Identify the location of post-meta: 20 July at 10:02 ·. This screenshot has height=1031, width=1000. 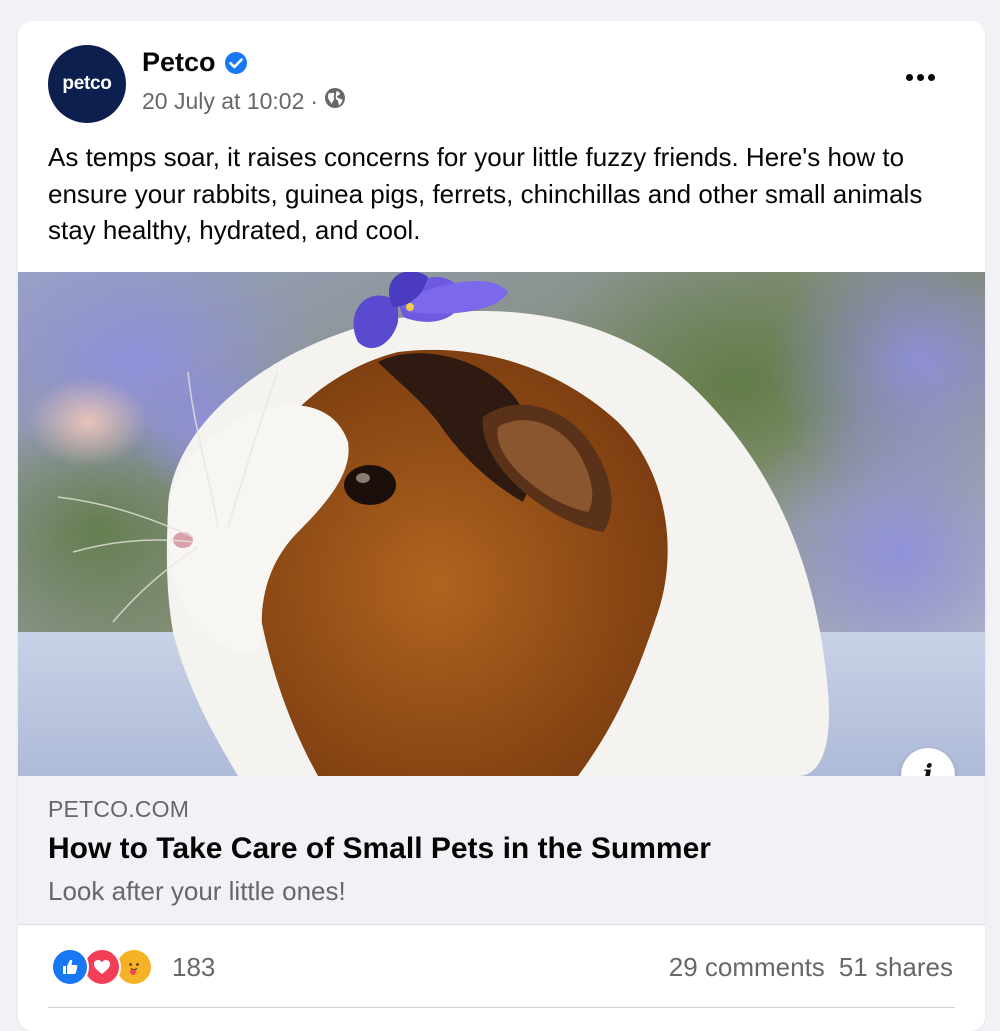
(244, 101).